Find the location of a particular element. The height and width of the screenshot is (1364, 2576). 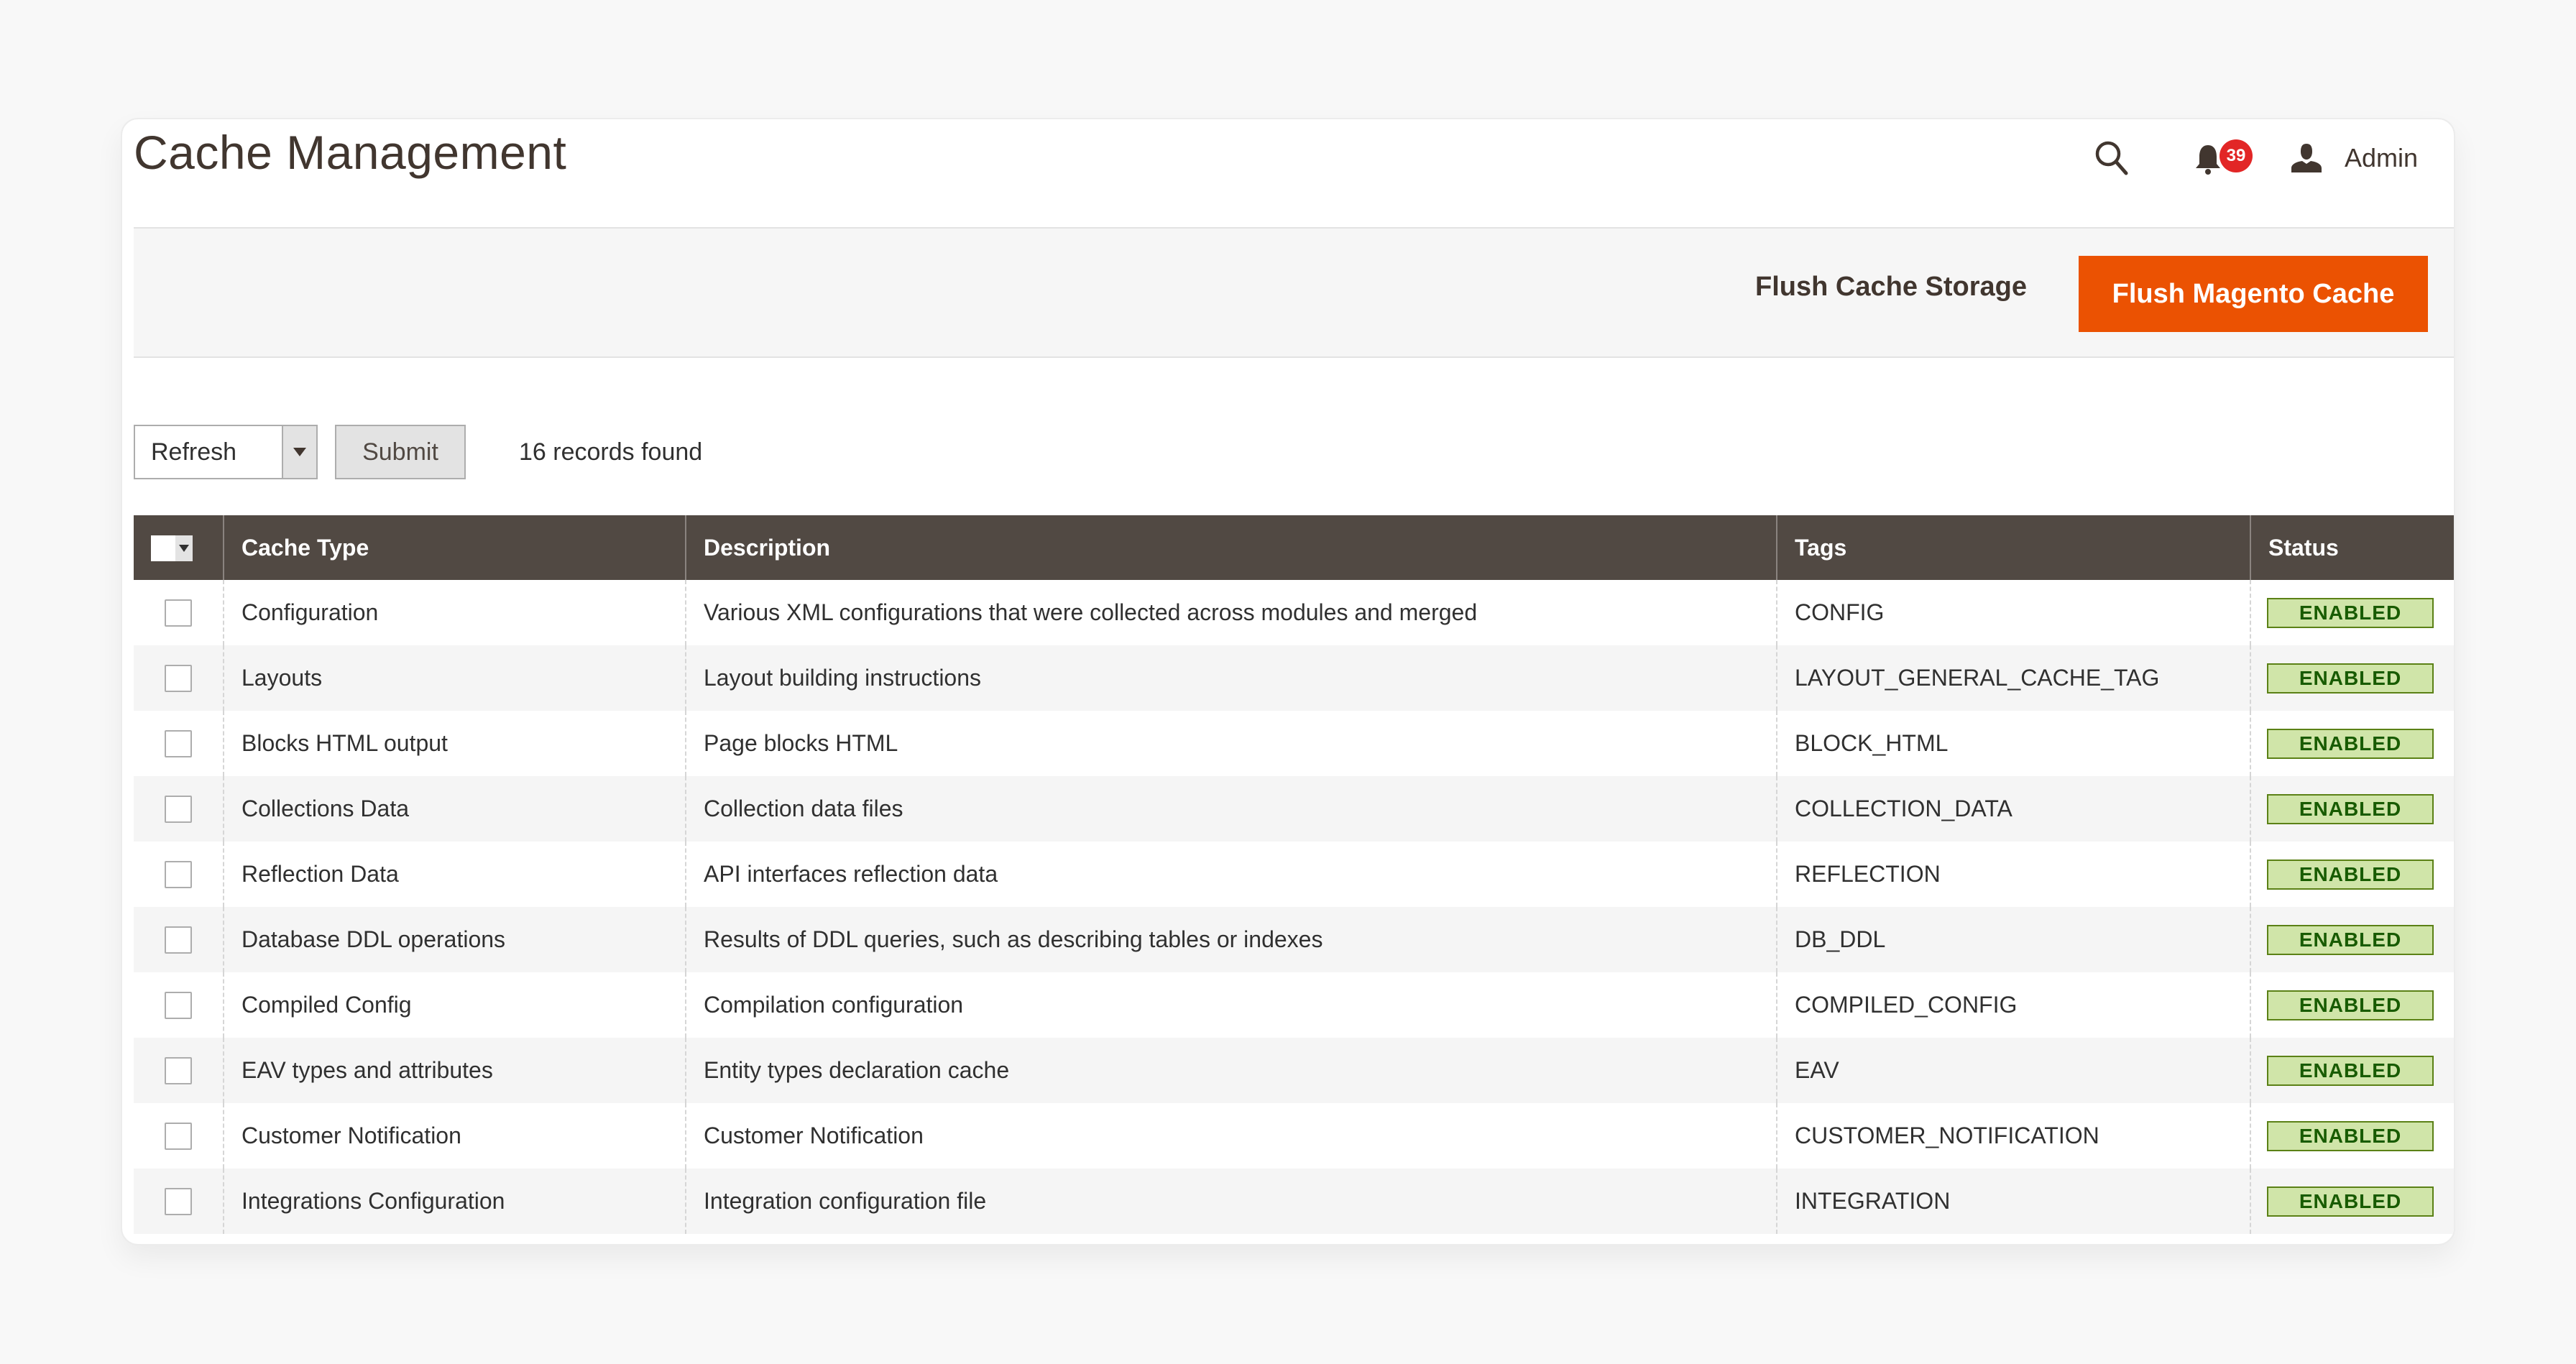

cache-type-cell: EAV types and attributes is located at coordinates (454, 1070).